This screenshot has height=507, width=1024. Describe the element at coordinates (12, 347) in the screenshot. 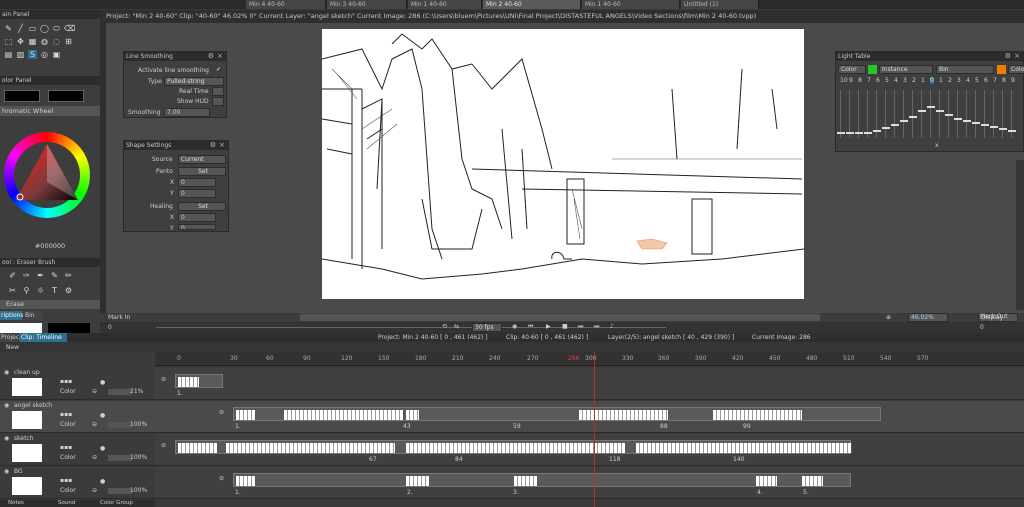

I see `new-layer-button: New` at that location.